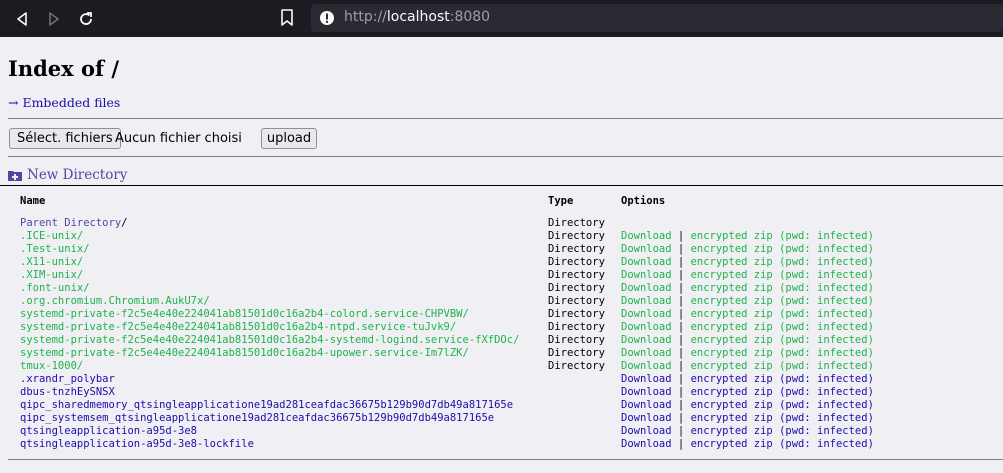 The width and height of the screenshot is (1003, 473). I want to click on entry-name-link: qtsingleapplication-a95d-3e8, so click(108, 431).